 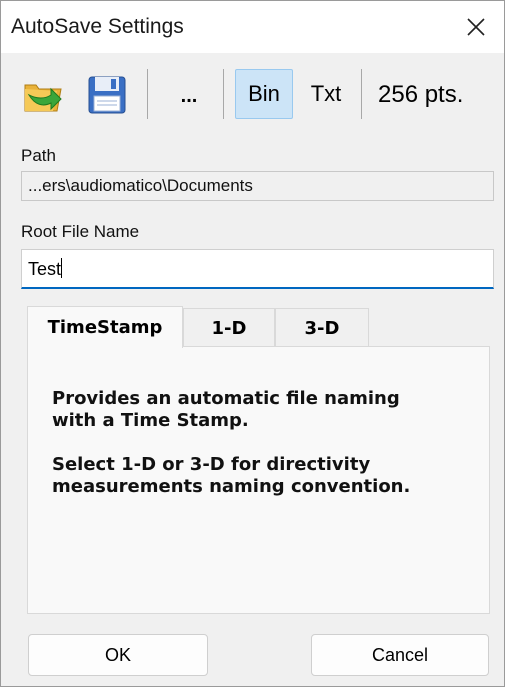 What do you see at coordinates (38, 155) in the screenshot?
I see `path-label: Path` at bounding box center [38, 155].